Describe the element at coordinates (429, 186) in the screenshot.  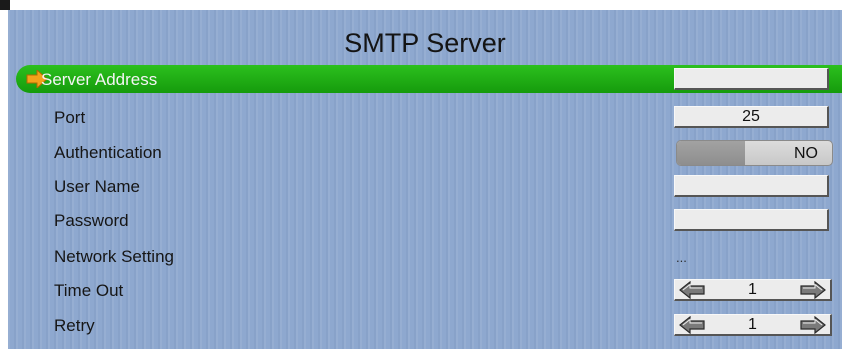
I see `menu-row-user-name: User Name` at that location.